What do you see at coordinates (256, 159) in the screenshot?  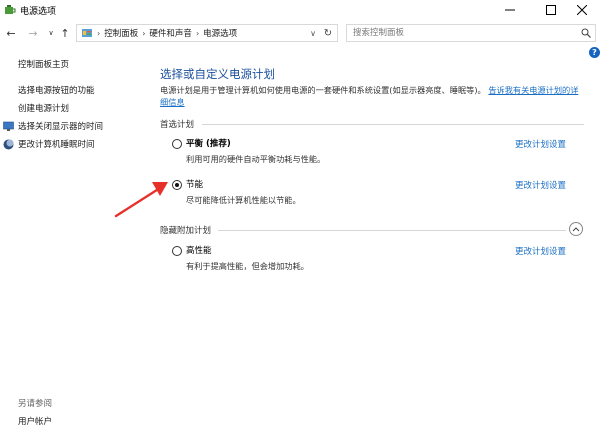 I see `plan-desc-balanced: 利用可用的硬件自动平衡功耗与性能。` at bounding box center [256, 159].